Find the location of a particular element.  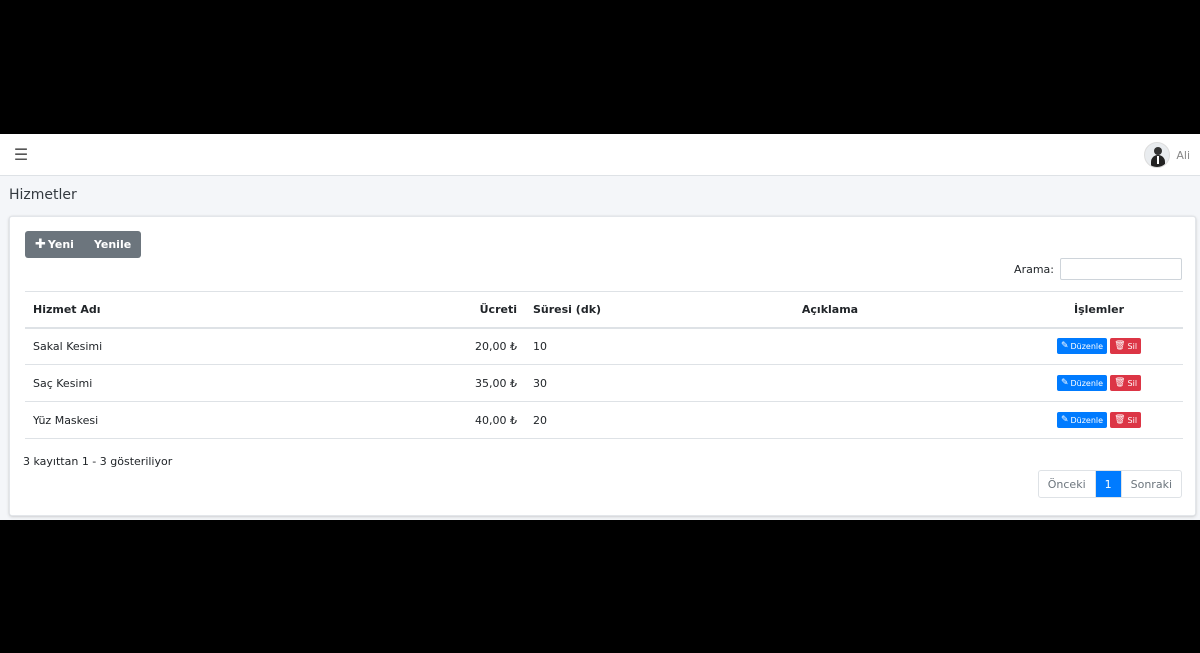

table-row: Sakal Kesimi 20,00 ₺ 10 ✎ Düzenle 🗑 Sil is located at coordinates (604, 346).